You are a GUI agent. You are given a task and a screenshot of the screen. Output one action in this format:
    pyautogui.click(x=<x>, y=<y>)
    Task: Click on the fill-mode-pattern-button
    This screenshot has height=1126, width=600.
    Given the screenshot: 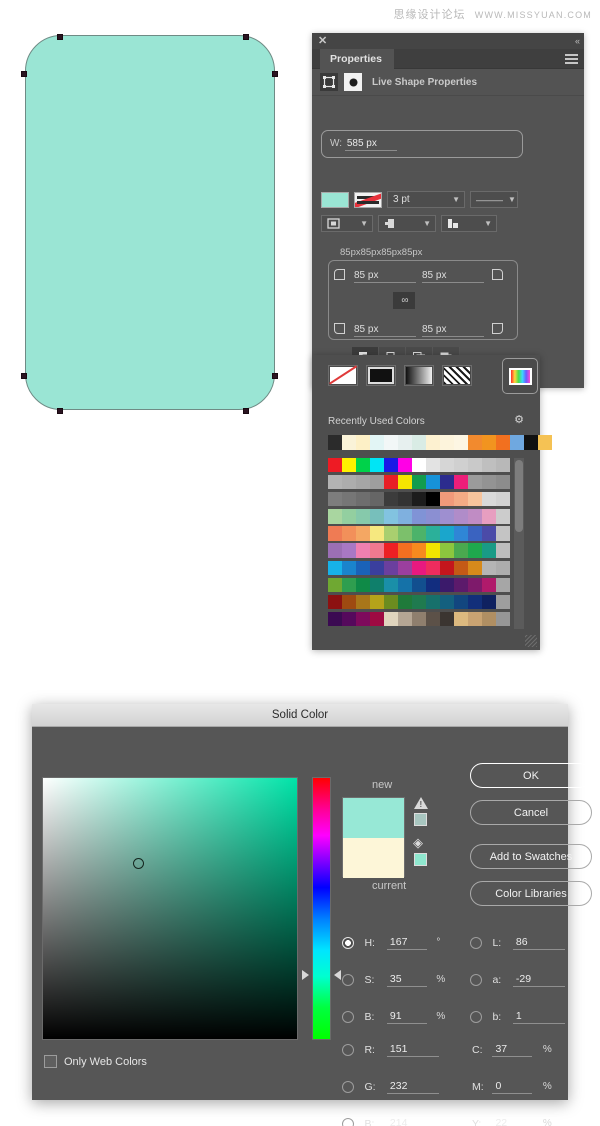 What is the action you would take?
    pyautogui.click(x=457, y=375)
    